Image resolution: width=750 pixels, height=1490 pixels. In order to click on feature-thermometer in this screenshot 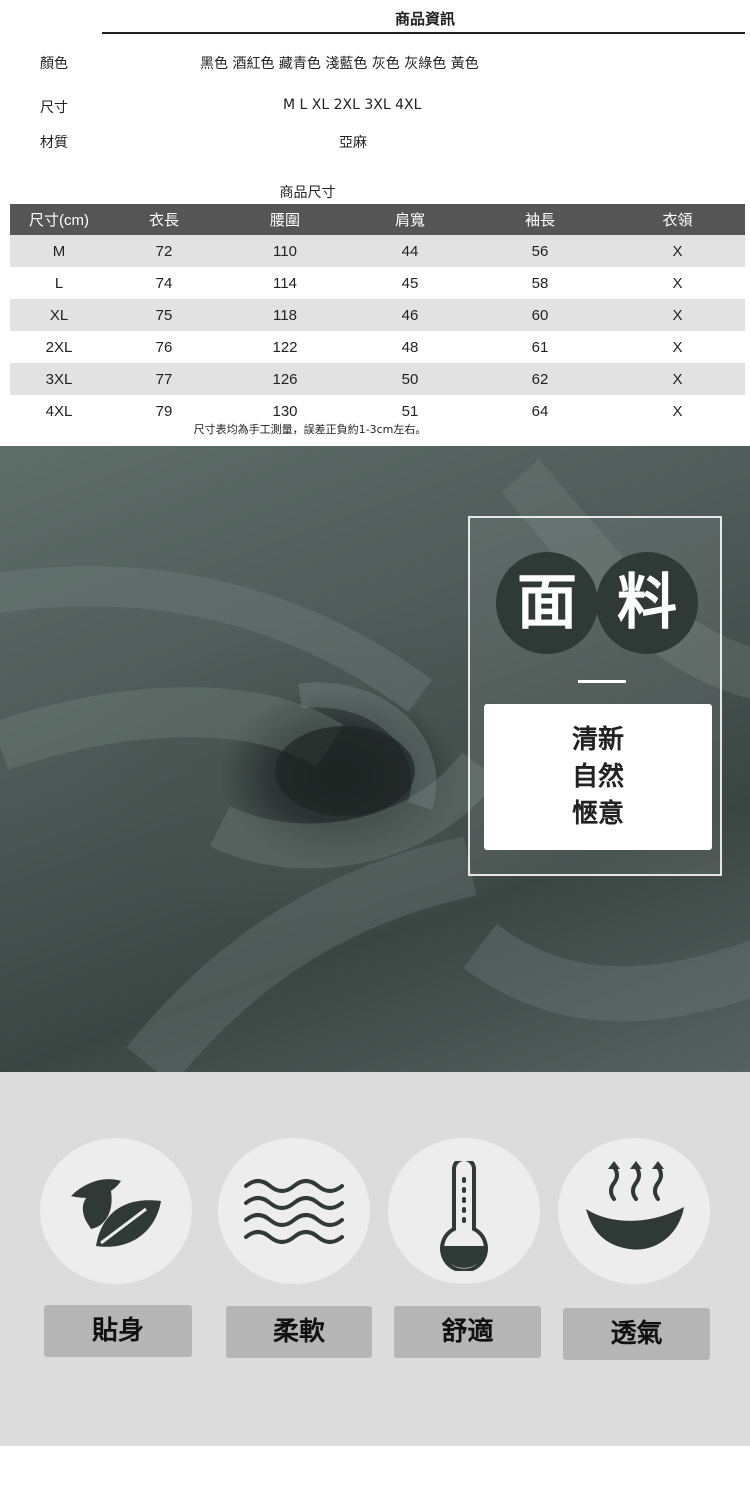, I will do `click(464, 1211)`.